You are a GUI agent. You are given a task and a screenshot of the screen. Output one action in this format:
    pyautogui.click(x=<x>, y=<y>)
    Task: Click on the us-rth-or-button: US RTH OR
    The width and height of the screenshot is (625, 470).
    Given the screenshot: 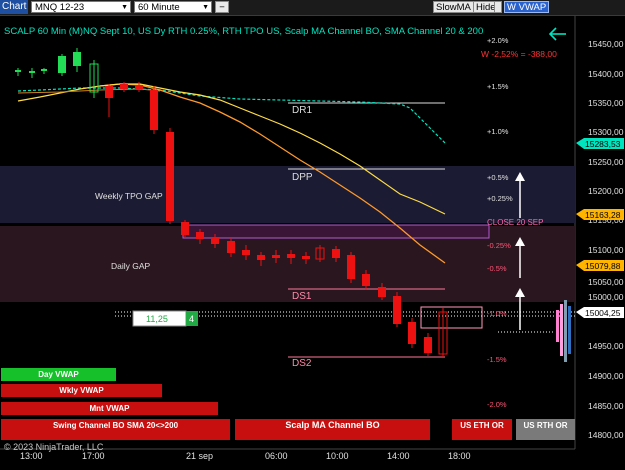 What is the action you would take?
    pyautogui.click(x=545, y=429)
    